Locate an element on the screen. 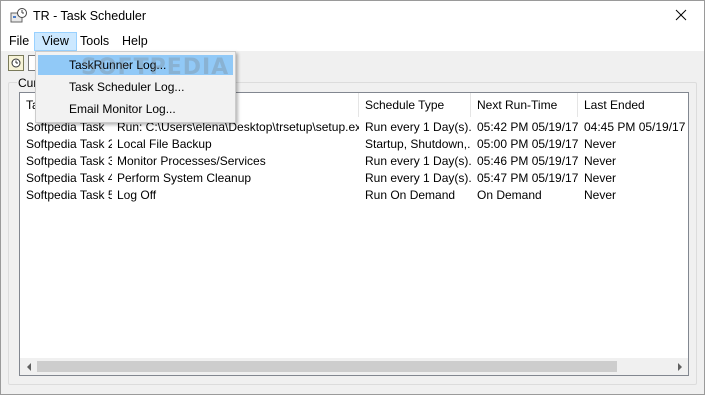 The height and width of the screenshot is (395, 705). menu-view: View is located at coordinates (55, 41).